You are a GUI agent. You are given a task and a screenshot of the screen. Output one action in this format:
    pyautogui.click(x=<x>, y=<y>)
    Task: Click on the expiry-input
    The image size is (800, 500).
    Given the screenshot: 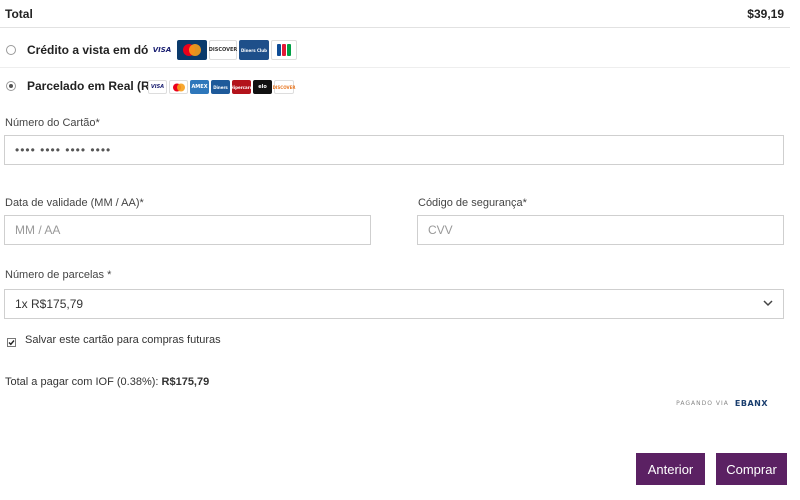 What is the action you would take?
    pyautogui.click(x=187, y=230)
    